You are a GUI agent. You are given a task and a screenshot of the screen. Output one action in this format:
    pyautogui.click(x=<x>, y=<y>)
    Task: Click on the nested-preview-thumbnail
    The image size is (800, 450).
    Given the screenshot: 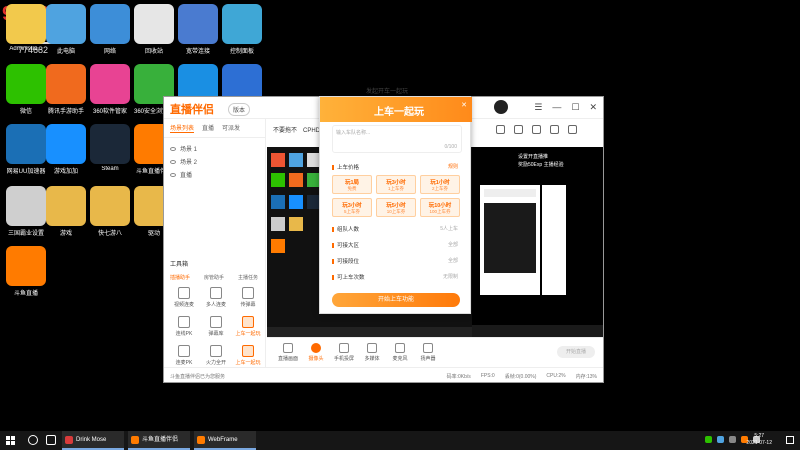 What is the action you would take?
    pyautogui.click(x=537, y=261)
    